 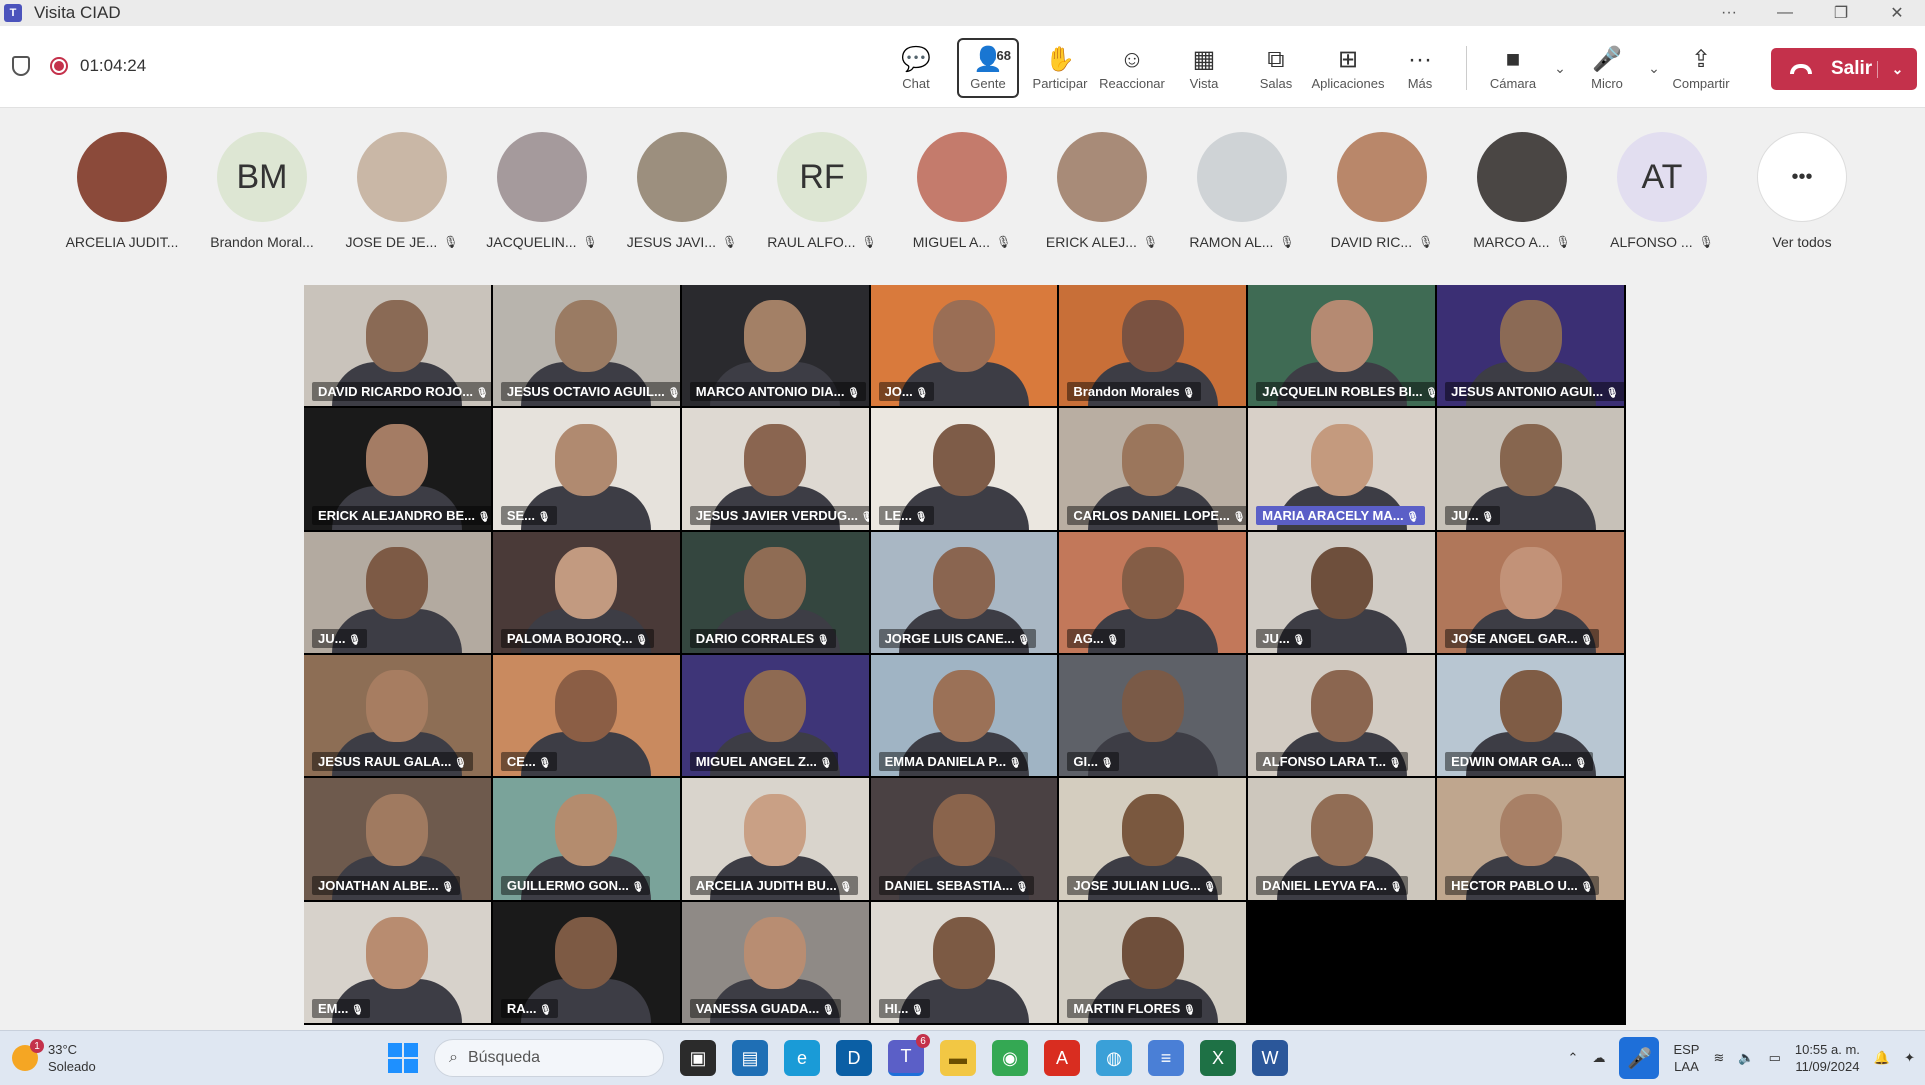 I want to click on teams-taskbar-icon: T 6, so click(x=909, y=1055).